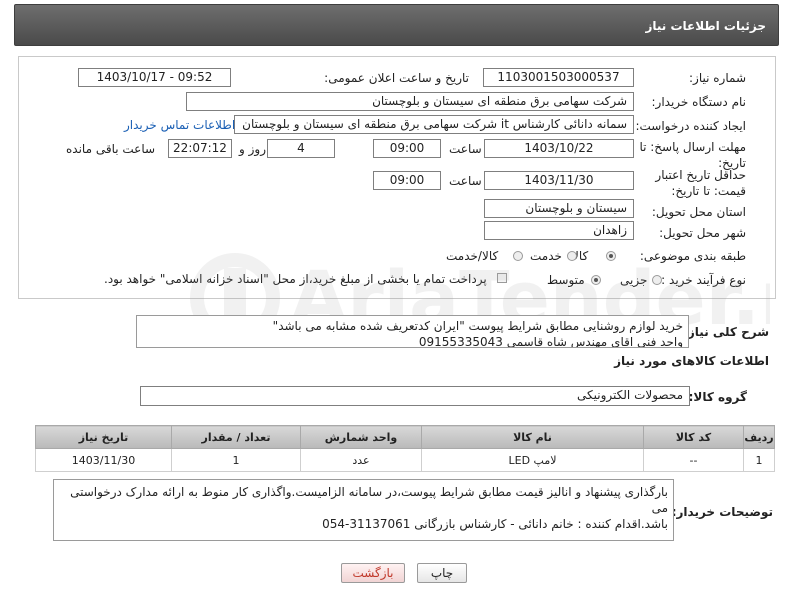 The height and width of the screenshot is (598, 789). I want to click on description-label: شرح کلی نیاز:, so click(726, 332).